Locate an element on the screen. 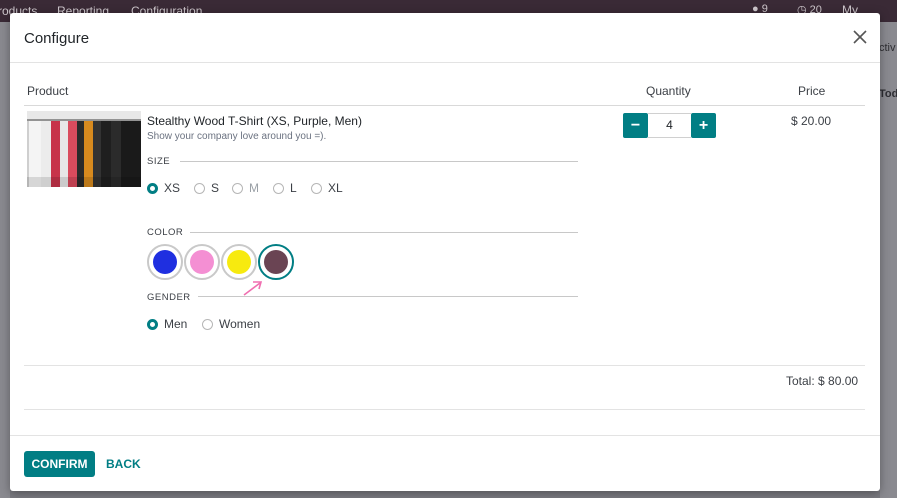 The width and height of the screenshot is (897, 498). color-swatch-blue is located at coordinates (165, 262).